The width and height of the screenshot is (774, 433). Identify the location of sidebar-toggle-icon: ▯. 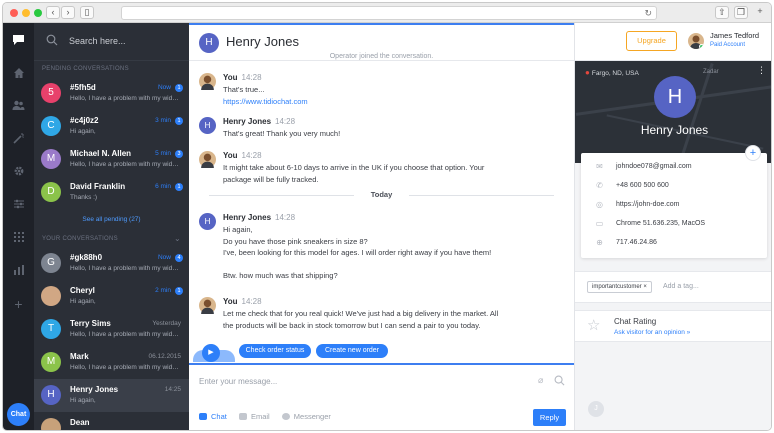
(87, 12).